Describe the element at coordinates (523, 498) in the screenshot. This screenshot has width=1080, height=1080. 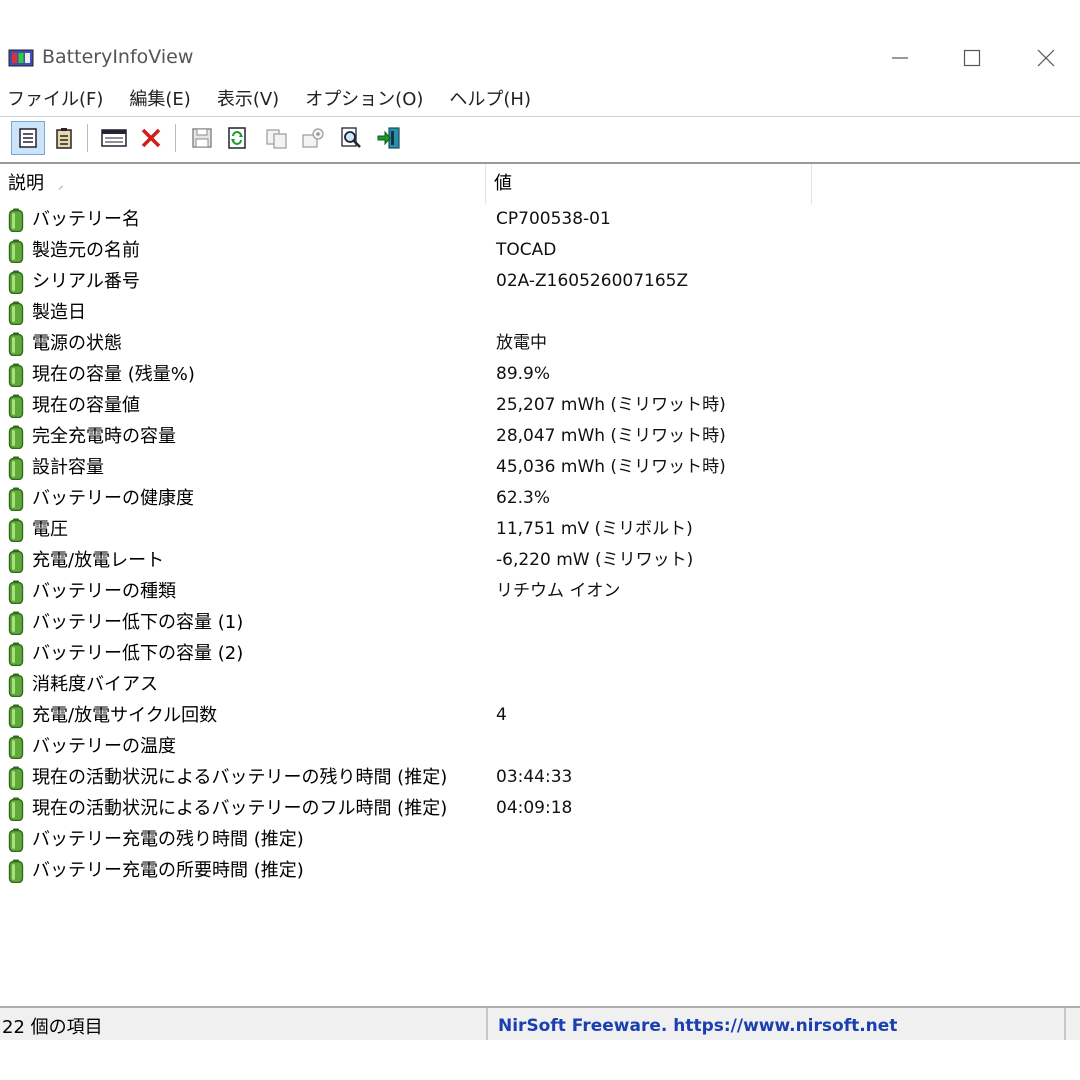
I see `row-value: 62.3%` at that location.